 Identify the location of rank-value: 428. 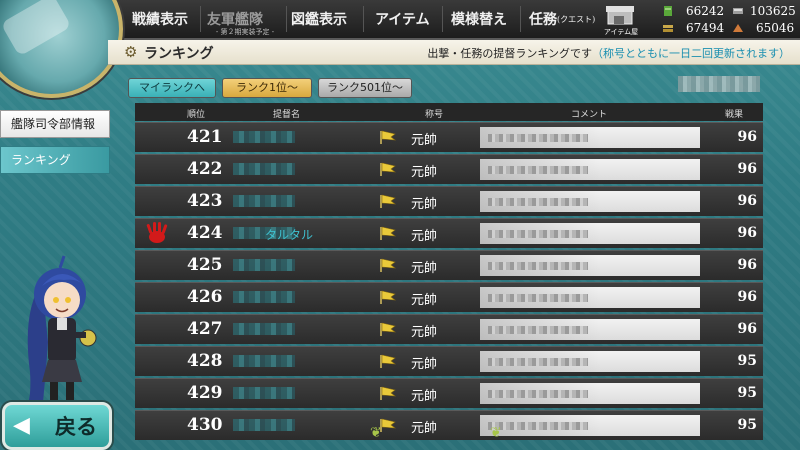
(205, 361).